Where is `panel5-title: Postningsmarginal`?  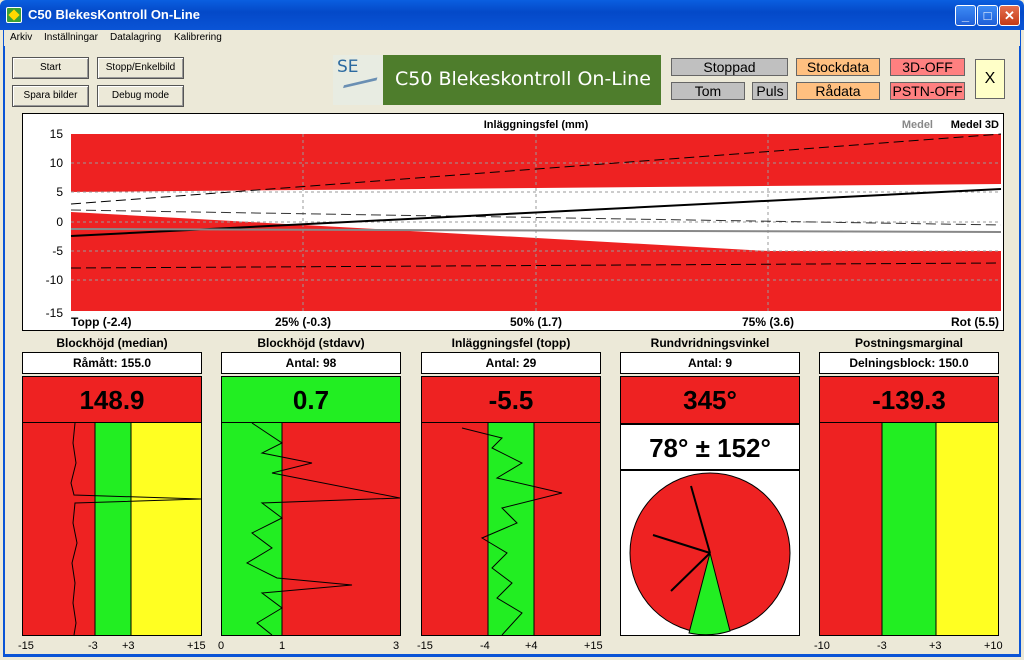
panel5-title: Postningsmarginal is located at coordinates (909, 343).